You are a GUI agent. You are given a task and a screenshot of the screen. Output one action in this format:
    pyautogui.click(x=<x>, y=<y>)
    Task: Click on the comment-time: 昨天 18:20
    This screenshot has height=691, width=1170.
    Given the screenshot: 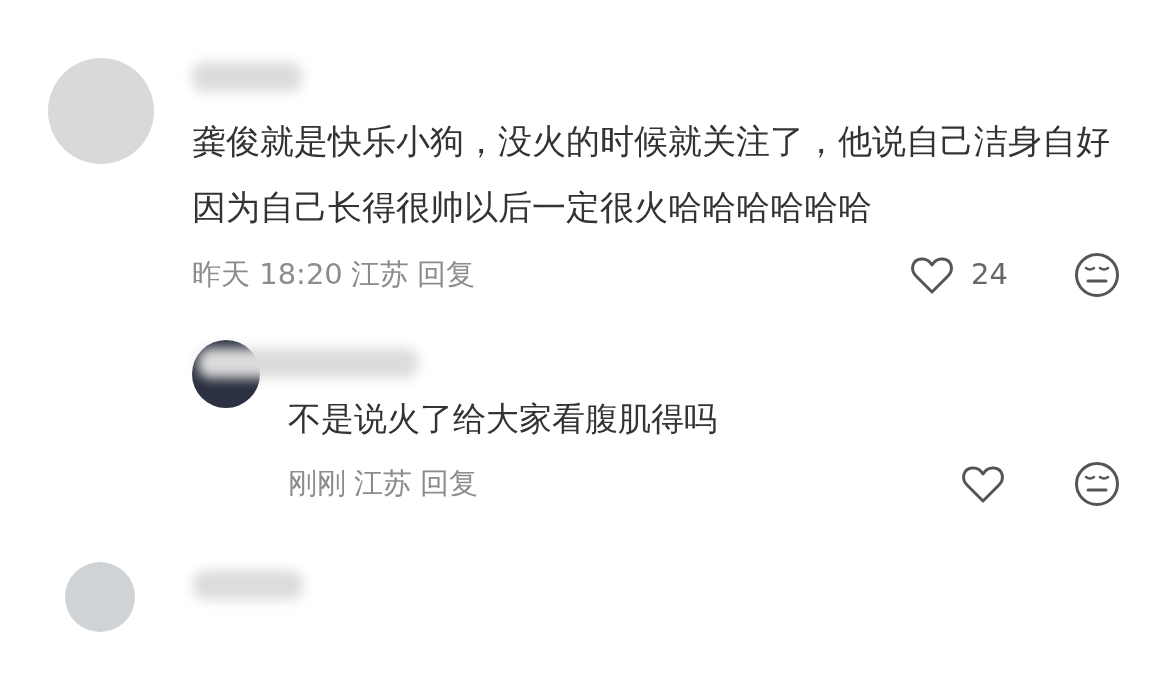 What is the action you would take?
    pyautogui.click(x=267, y=275)
    